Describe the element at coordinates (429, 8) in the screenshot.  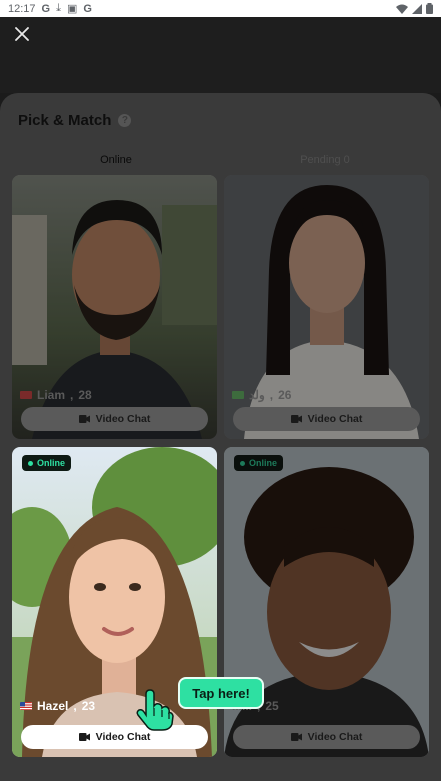
I see `battery-icon` at that location.